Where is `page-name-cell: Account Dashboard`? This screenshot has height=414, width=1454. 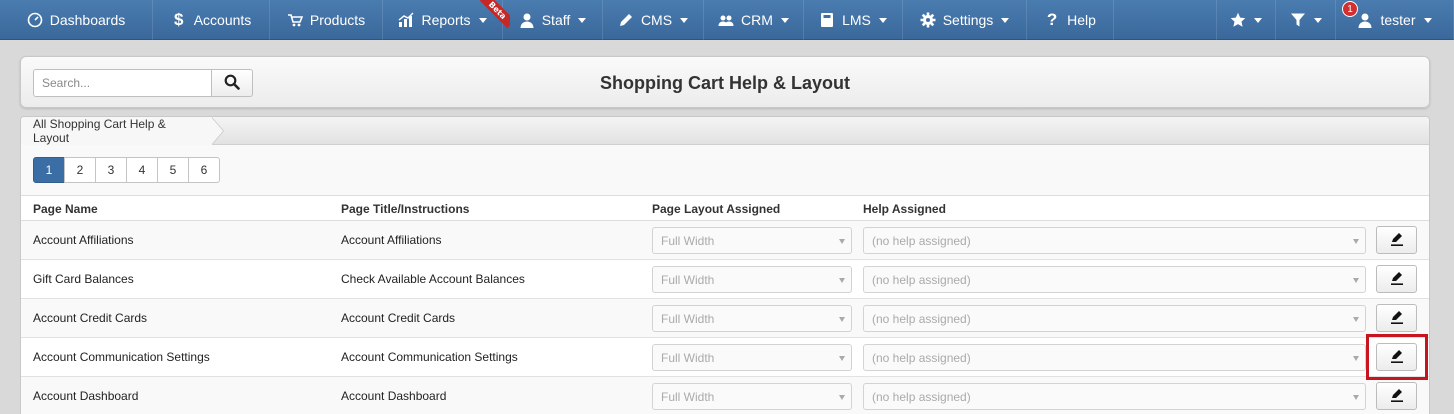 page-name-cell: Account Dashboard is located at coordinates (86, 396).